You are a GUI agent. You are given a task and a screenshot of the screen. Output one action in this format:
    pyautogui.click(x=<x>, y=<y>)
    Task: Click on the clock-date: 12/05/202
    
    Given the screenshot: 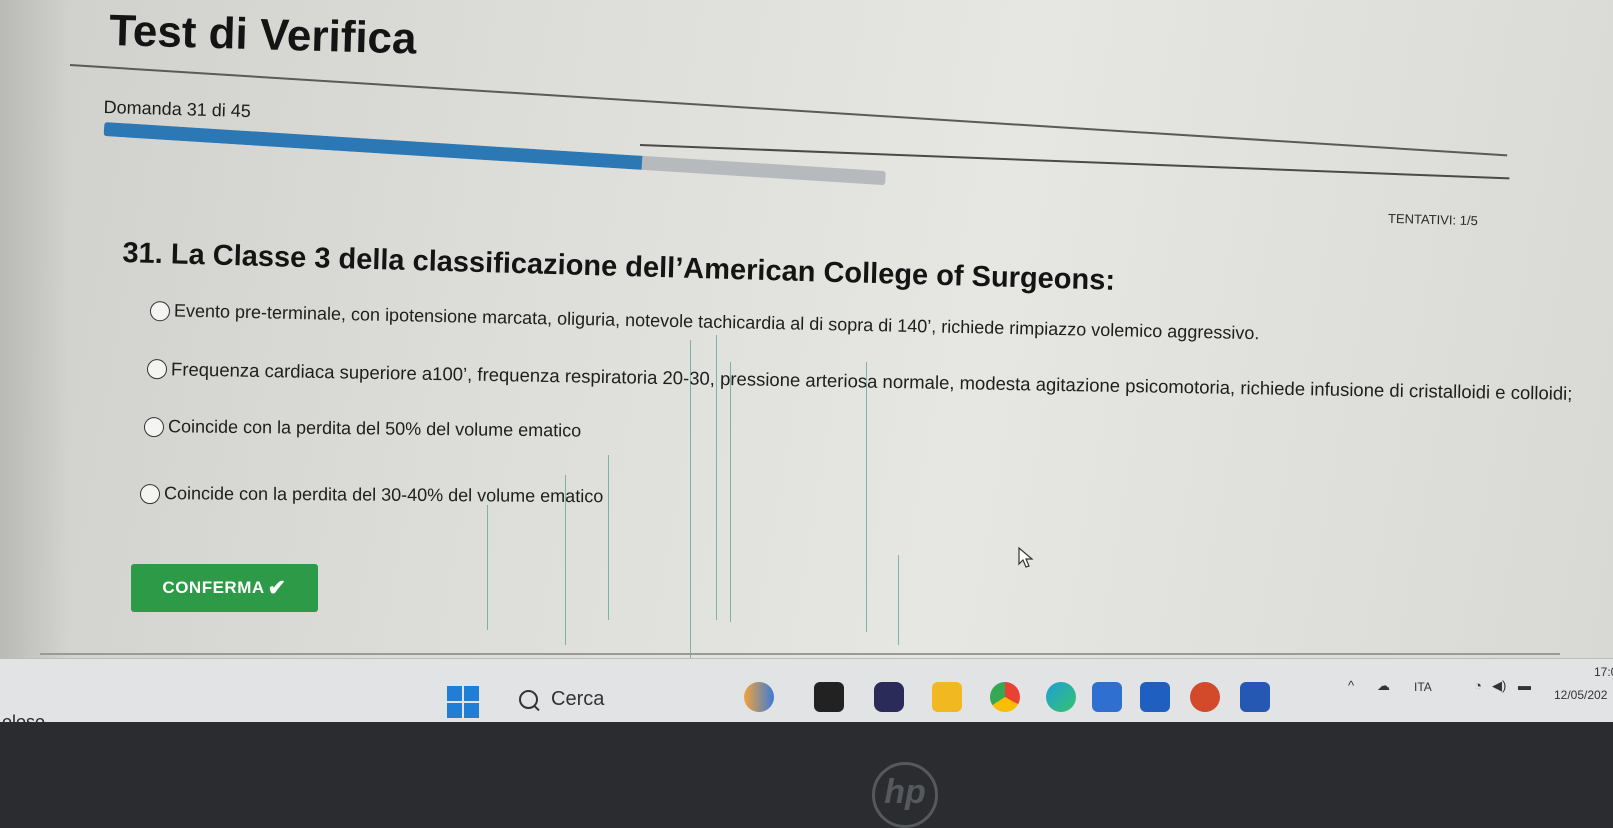 What is the action you would take?
    pyautogui.click(x=1580, y=695)
    